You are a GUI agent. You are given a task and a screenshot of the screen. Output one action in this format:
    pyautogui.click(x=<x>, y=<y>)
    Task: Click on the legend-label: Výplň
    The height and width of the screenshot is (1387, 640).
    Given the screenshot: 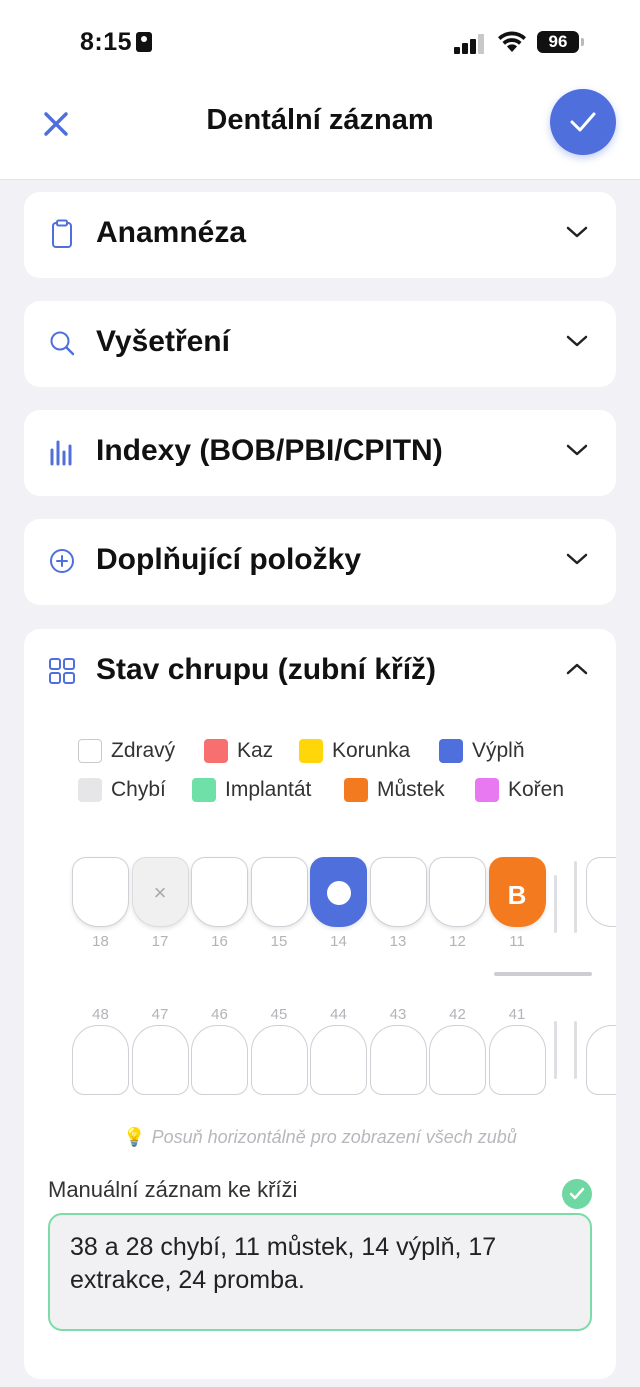 What is the action you would take?
    pyautogui.click(x=498, y=750)
    